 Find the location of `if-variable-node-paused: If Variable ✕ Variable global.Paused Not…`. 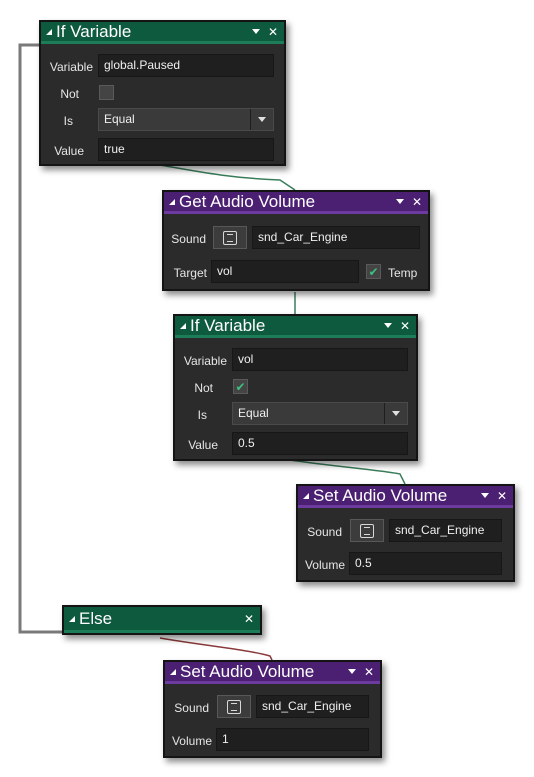

if-variable-node-paused: If Variable ✕ Variable global.Paused Not… is located at coordinates (162, 93).